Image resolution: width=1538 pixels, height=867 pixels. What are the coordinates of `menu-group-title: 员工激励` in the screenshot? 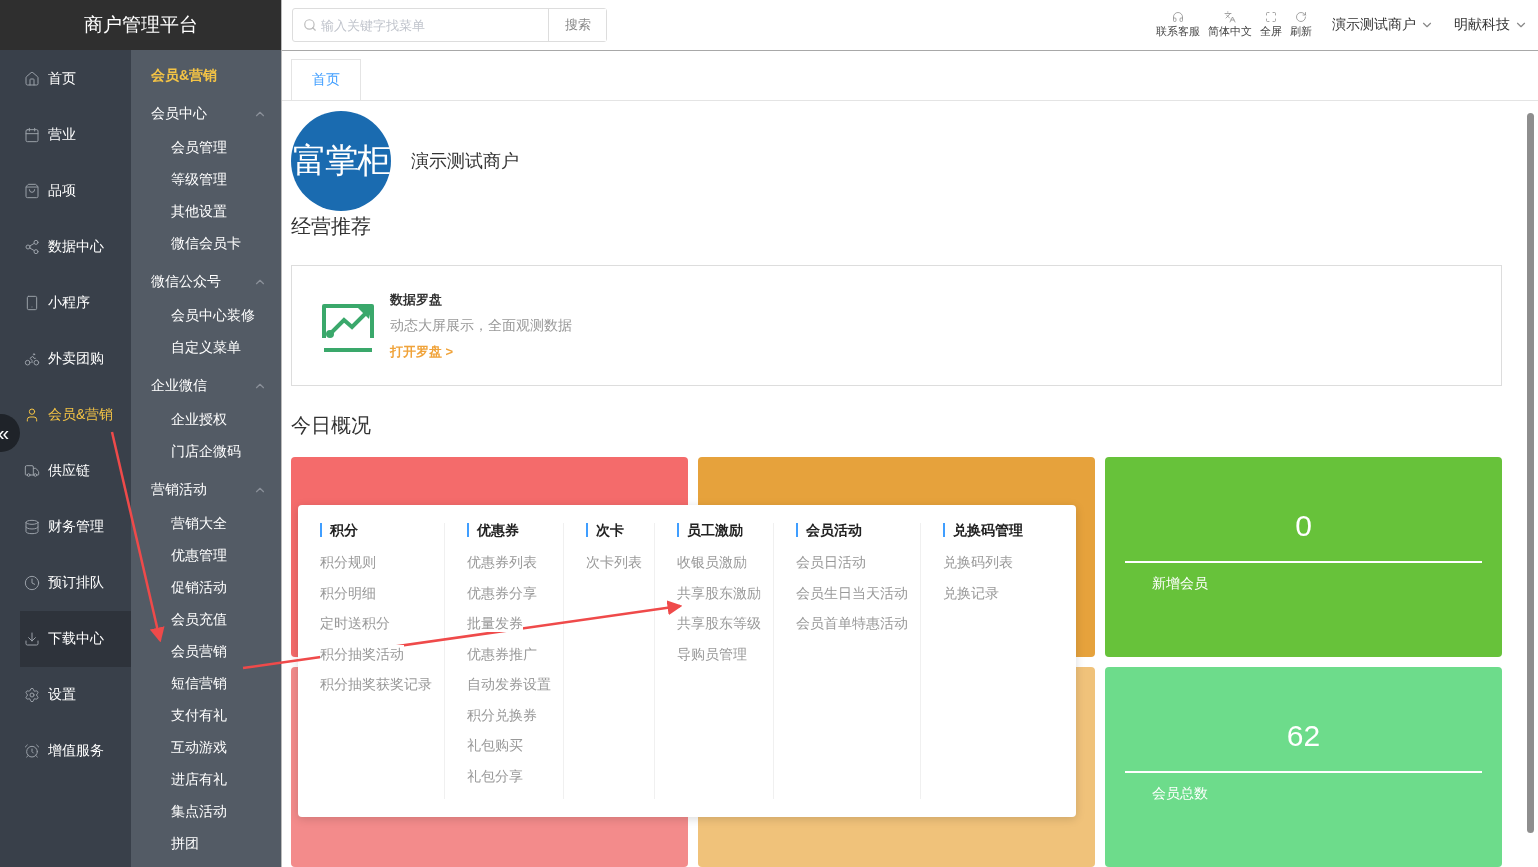 It's located at (719, 530).